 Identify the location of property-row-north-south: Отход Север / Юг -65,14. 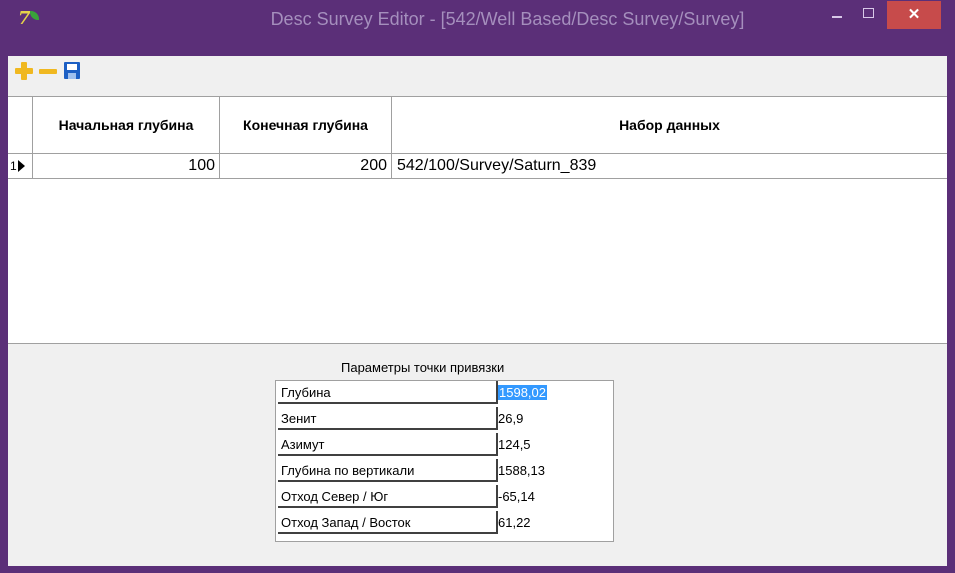
(444, 497).